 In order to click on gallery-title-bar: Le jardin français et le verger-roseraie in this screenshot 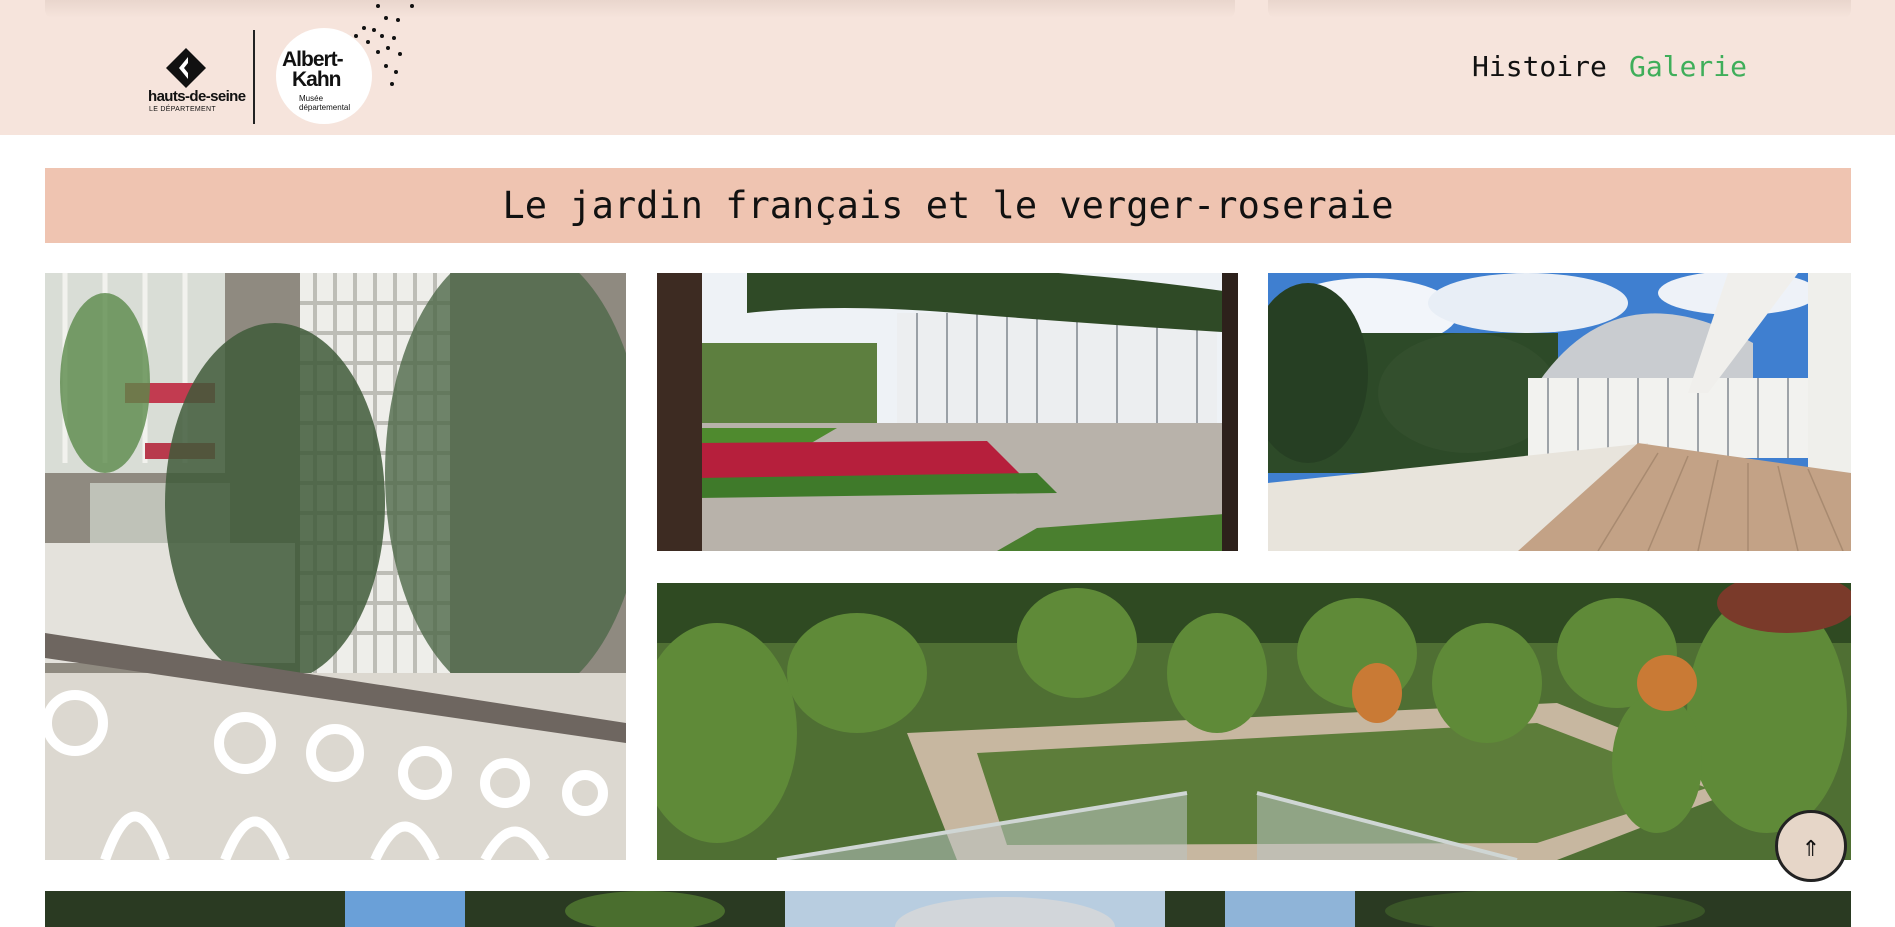, I will do `click(948, 205)`.